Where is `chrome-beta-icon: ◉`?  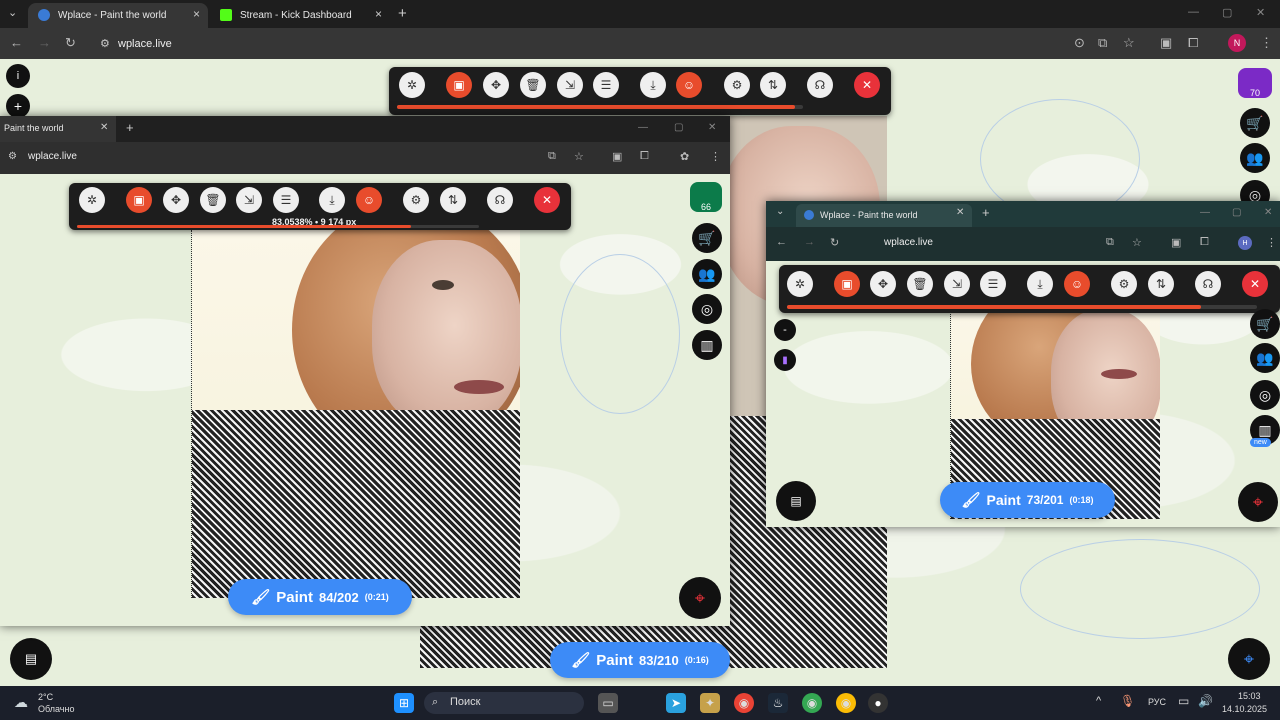
chrome-beta-icon: ◉ is located at coordinates (846, 703).